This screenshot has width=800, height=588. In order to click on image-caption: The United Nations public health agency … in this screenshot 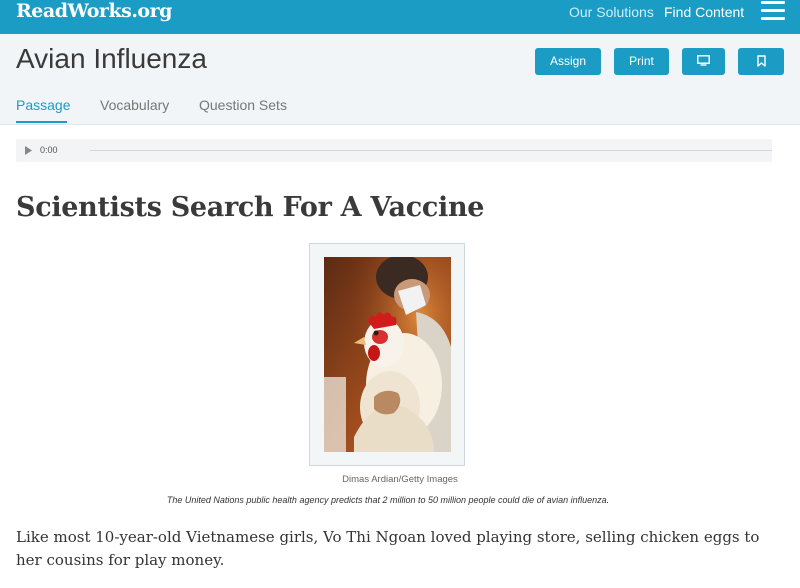, I will do `click(388, 500)`.